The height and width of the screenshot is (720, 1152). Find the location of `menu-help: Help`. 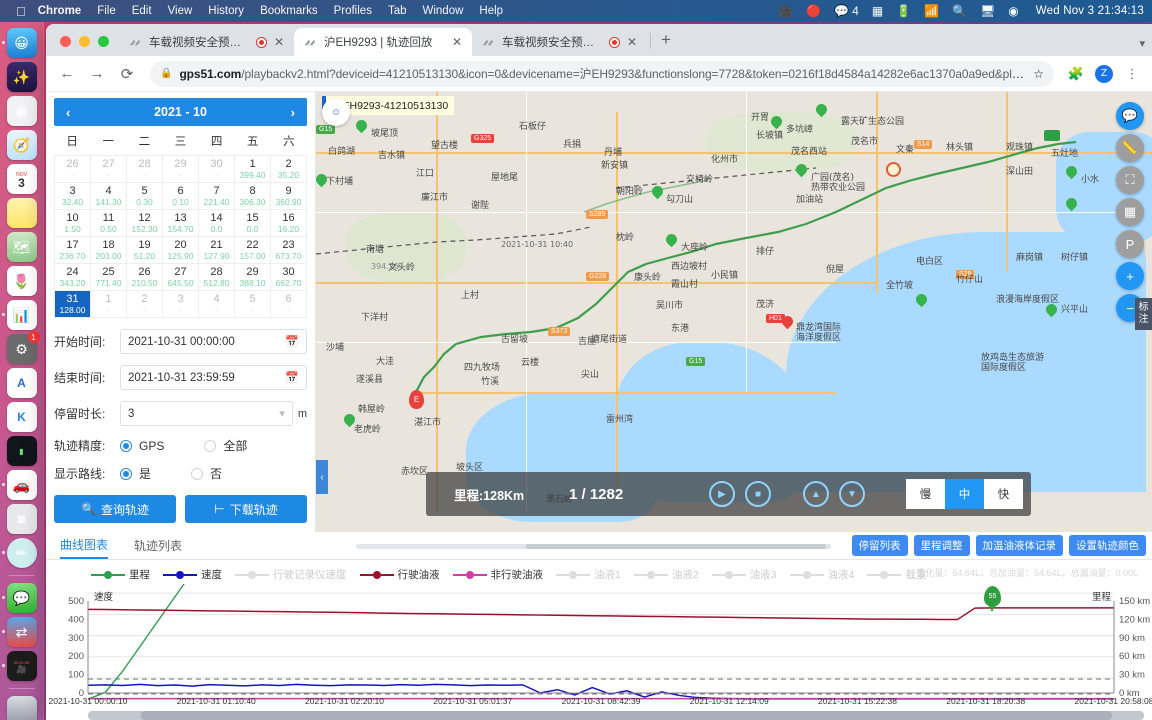

menu-help: Help is located at coordinates (491, 11).